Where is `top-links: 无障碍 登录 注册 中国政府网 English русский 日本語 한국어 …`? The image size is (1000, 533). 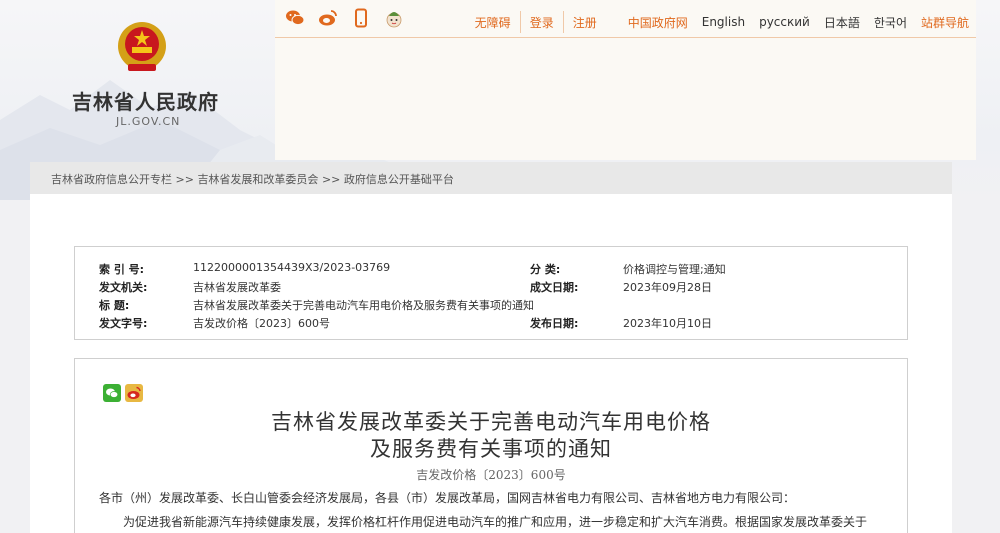
top-links: 无障碍 登录 注册 中国政府网 English русский 日本語 한국어 … is located at coordinates (722, 22).